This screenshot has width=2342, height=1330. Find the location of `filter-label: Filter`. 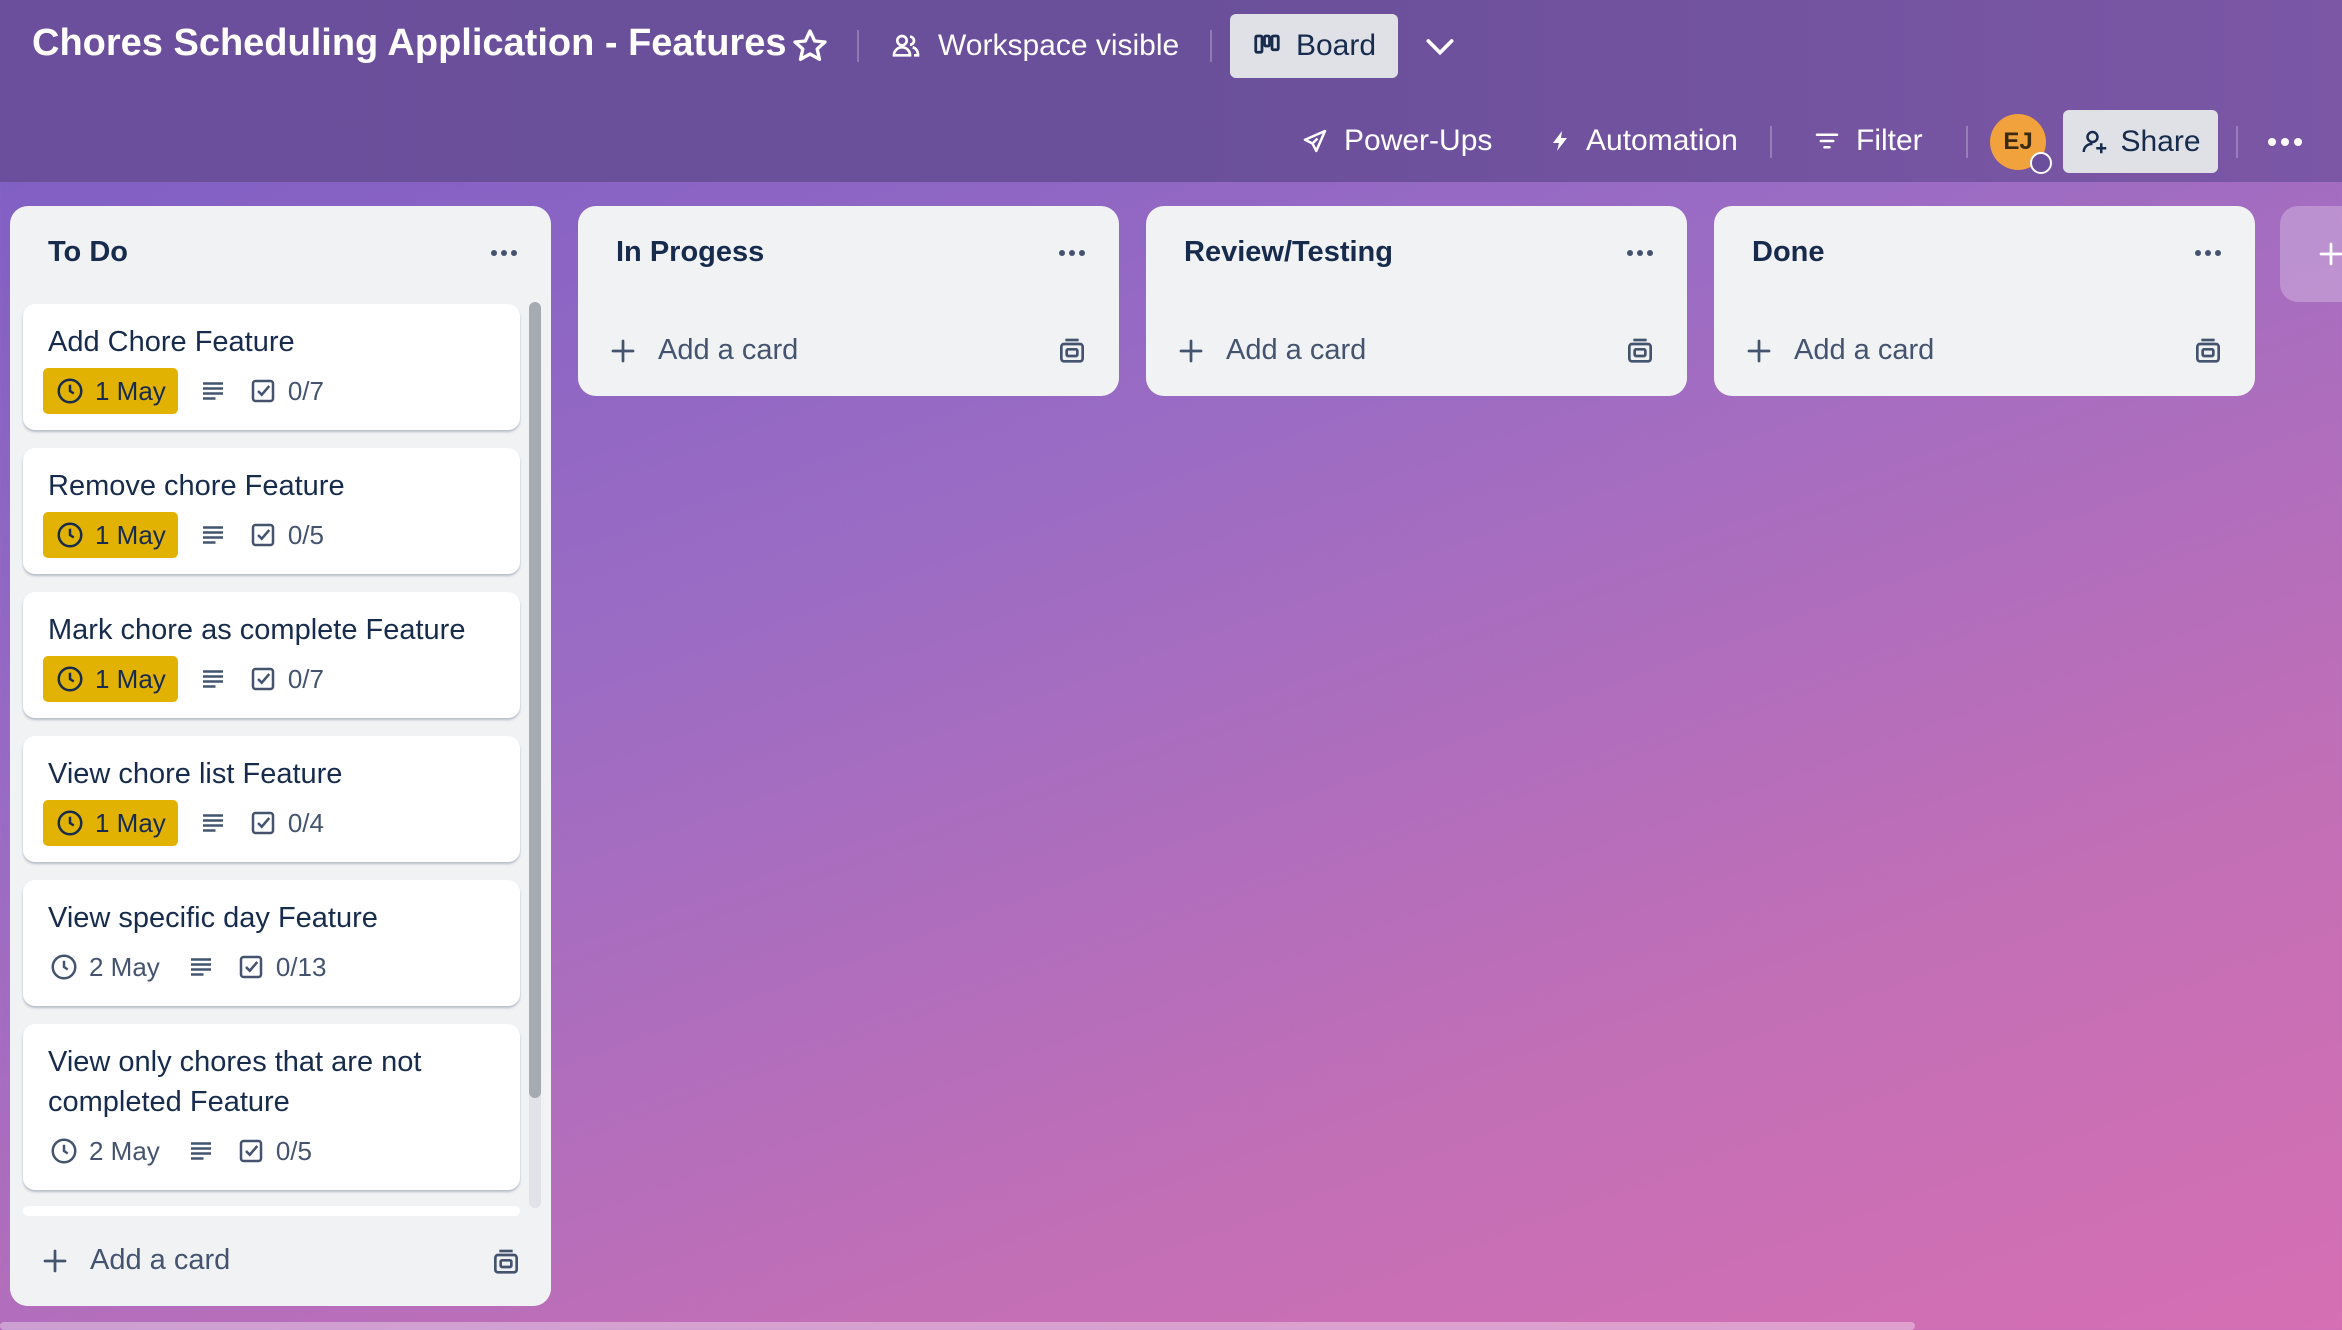

filter-label: Filter is located at coordinates (1889, 140).